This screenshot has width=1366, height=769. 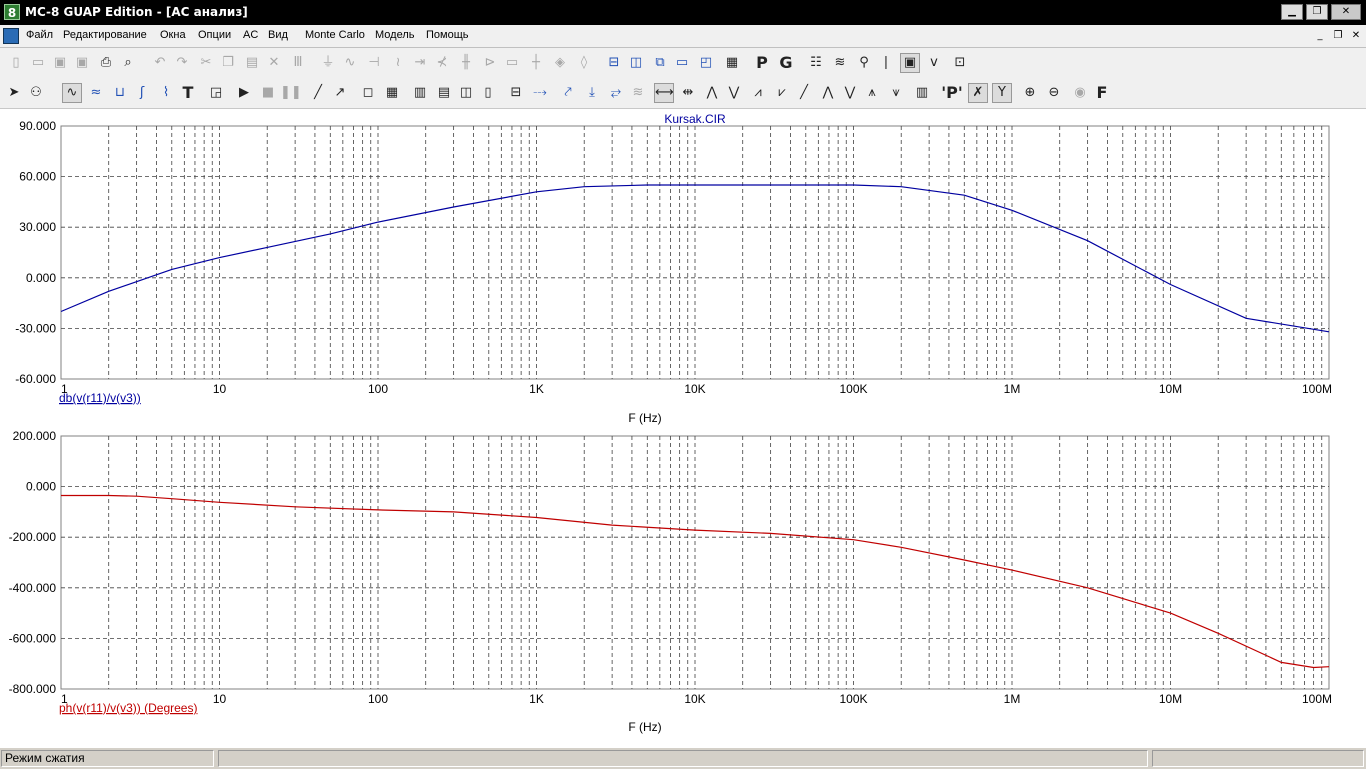 I want to click on menu-options: Опции, so click(x=214, y=35).